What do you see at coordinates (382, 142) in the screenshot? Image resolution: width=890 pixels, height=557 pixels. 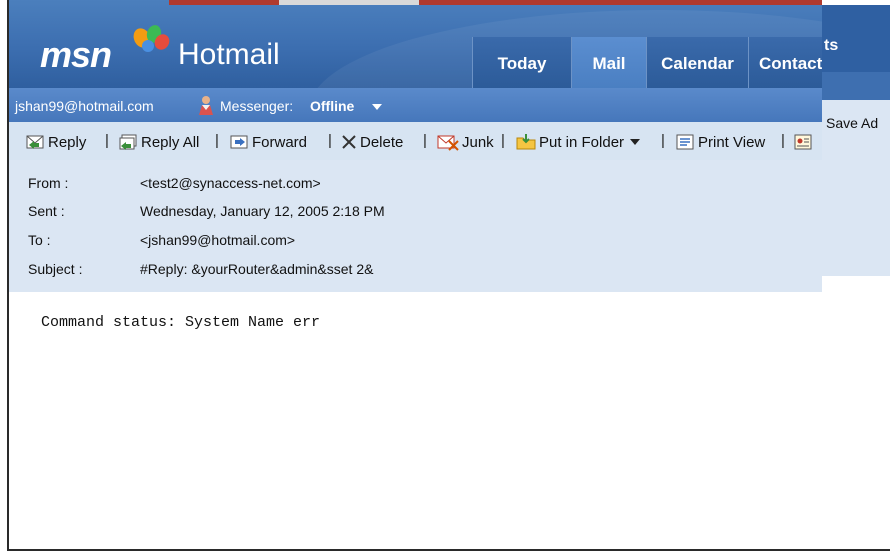 I see `delete-label: Delete` at bounding box center [382, 142].